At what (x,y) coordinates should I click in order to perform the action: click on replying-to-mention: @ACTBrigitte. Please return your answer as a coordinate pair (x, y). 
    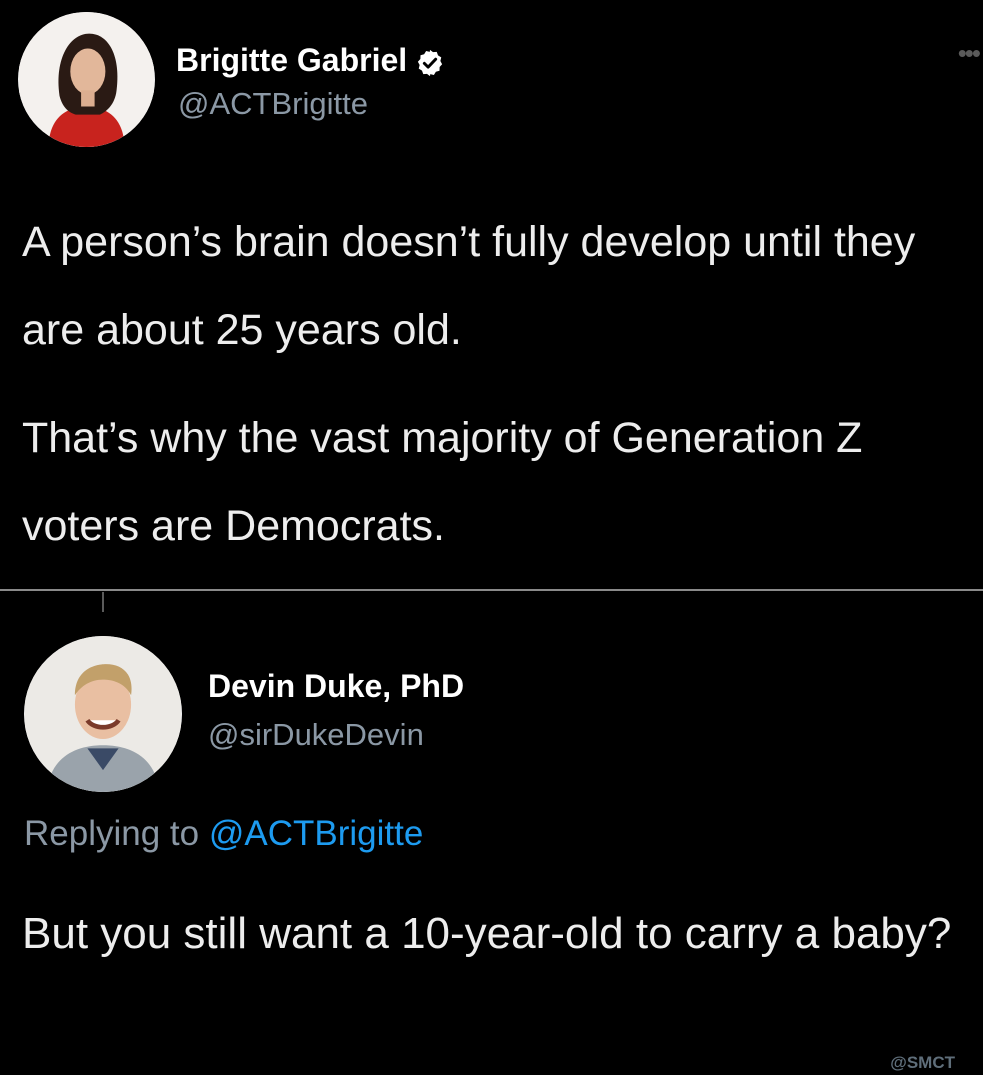
    Looking at the image, I should click on (316, 833).